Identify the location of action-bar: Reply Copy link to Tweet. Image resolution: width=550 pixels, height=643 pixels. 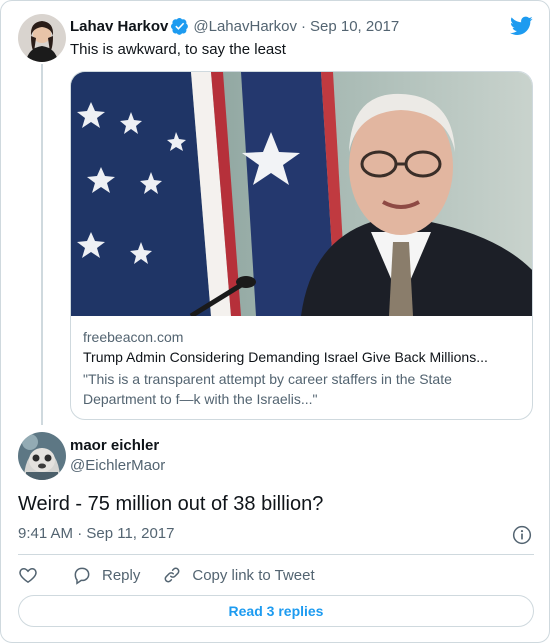
(166, 575).